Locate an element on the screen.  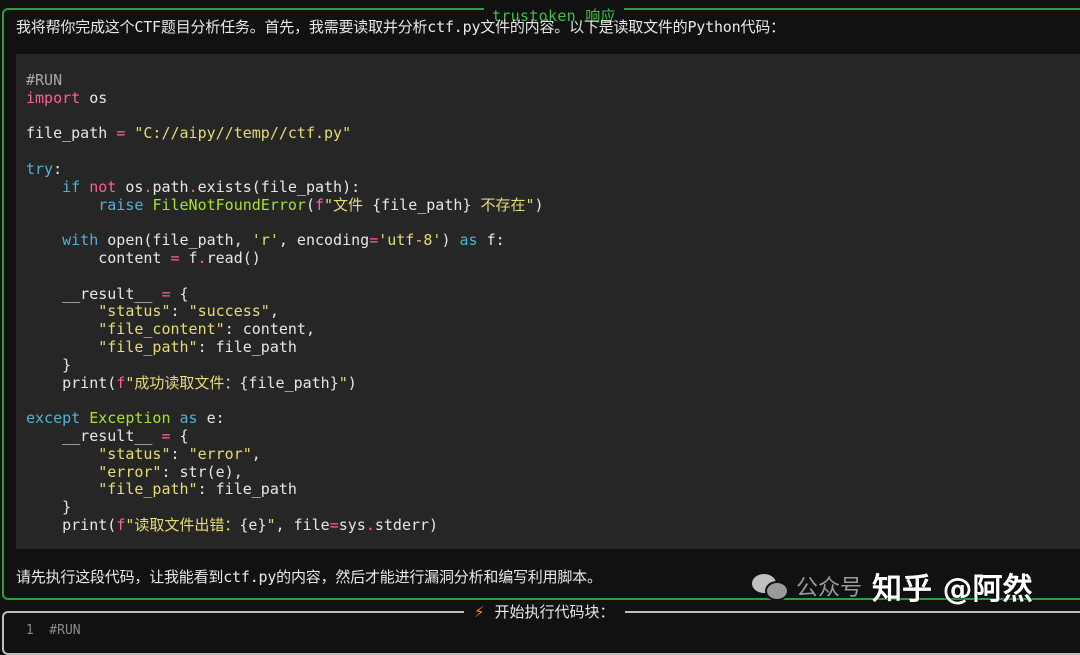
code-line: import os is located at coordinates (67, 97).